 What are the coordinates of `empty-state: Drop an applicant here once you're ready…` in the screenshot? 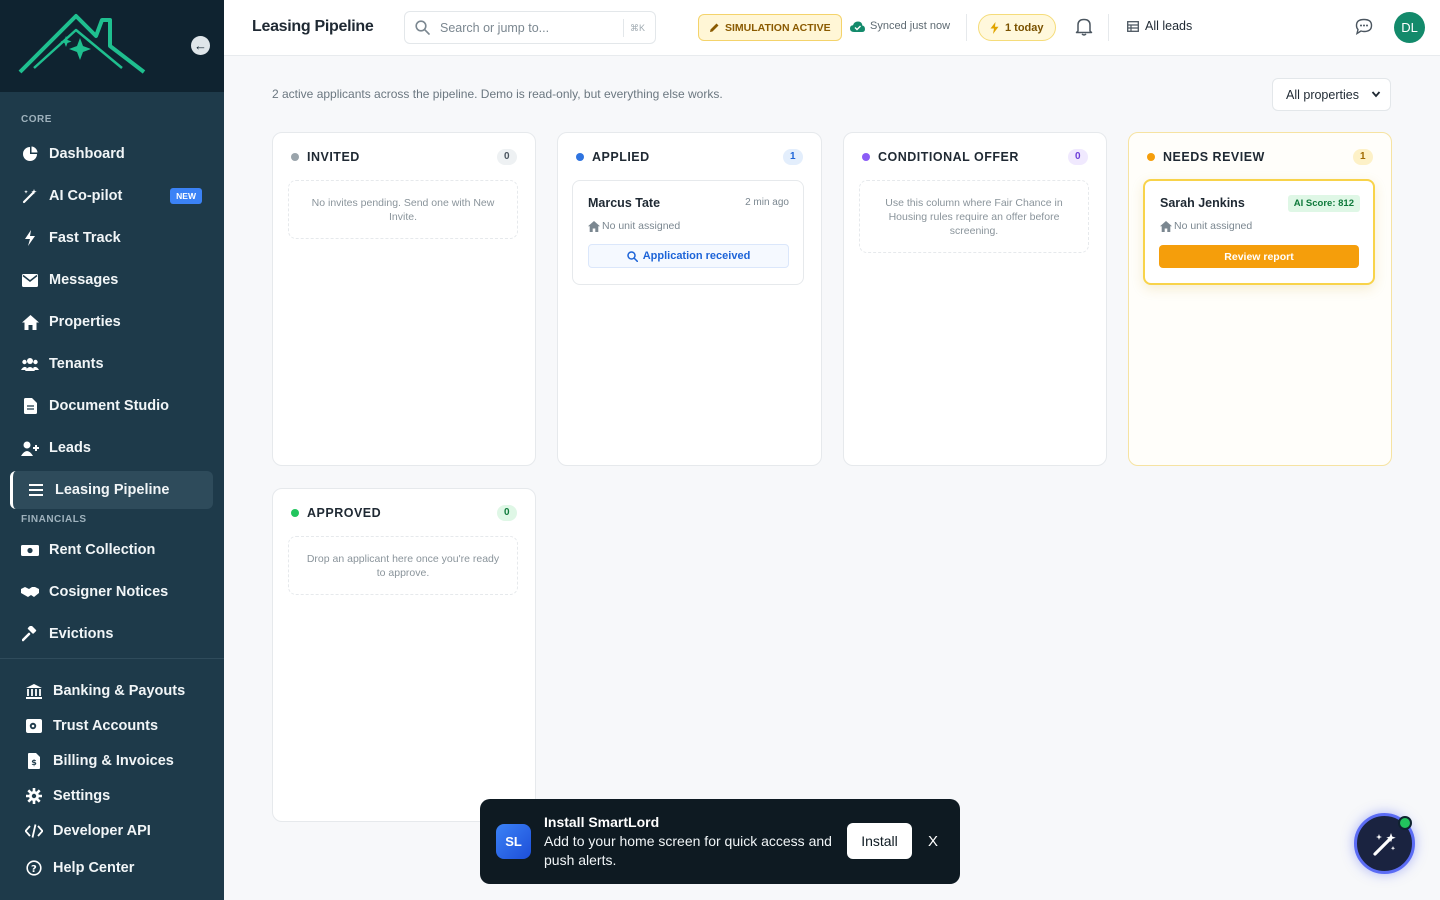 It's located at (403, 565).